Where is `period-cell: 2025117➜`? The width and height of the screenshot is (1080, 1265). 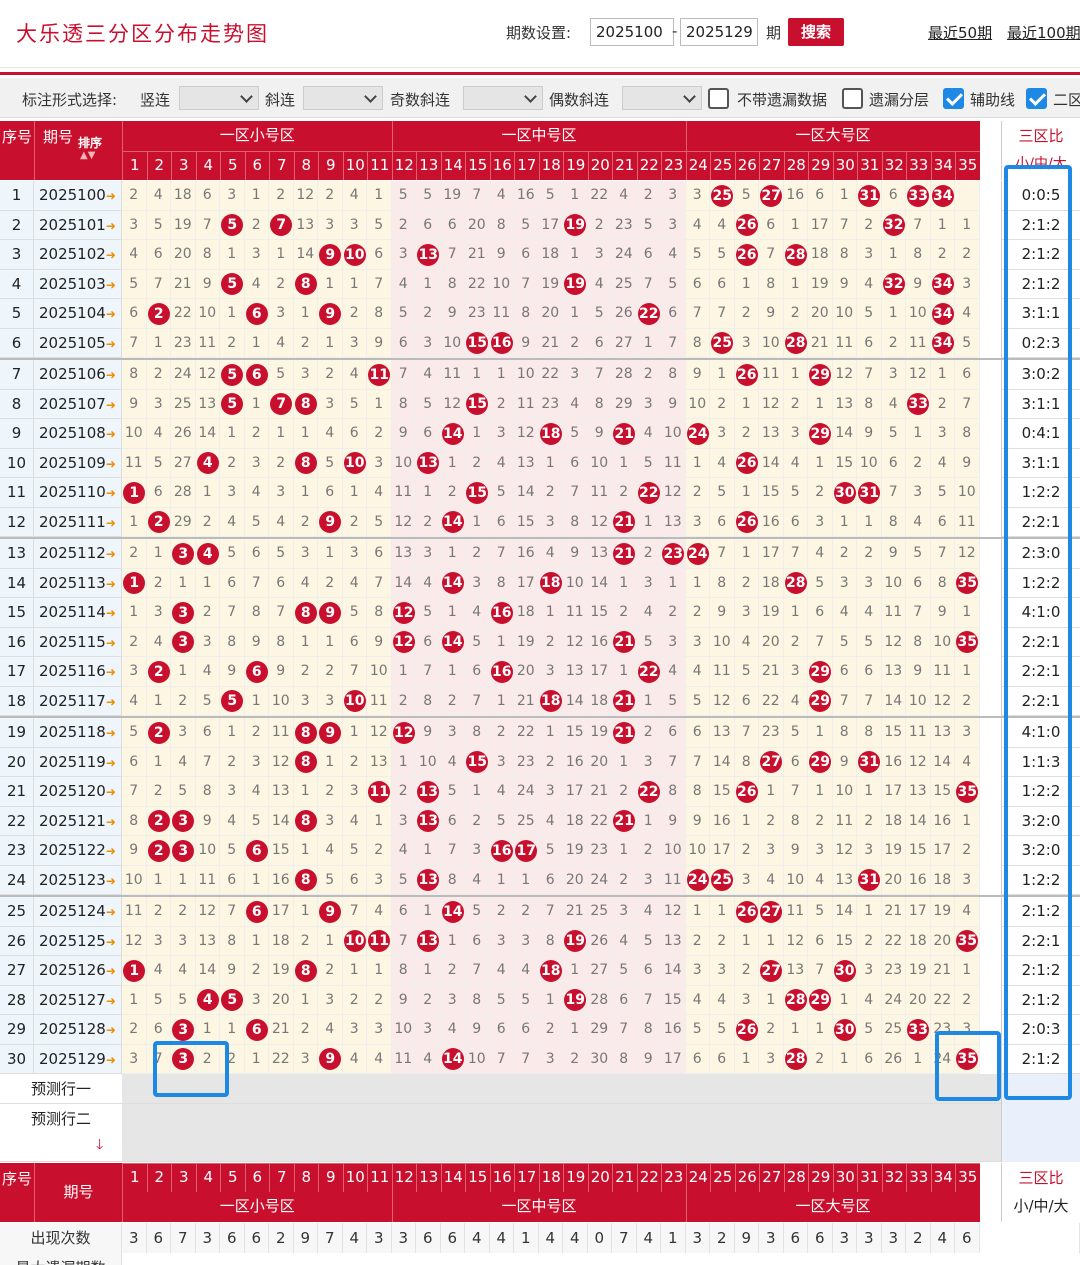
period-cell: 2025117➜ is located at coordinates (78, 701).